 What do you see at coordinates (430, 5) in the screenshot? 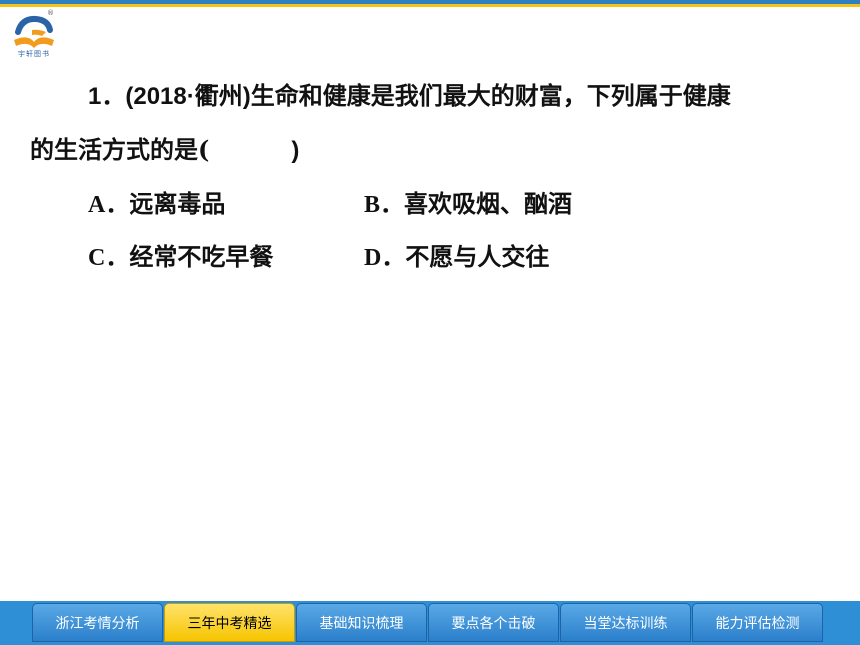
I see `top-accent-stripe` at bounding box center [430, 5].